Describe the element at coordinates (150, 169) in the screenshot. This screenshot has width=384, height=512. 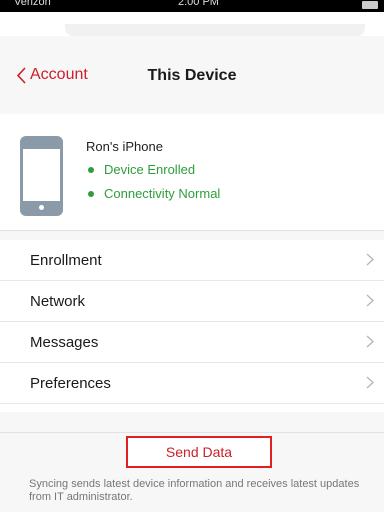
I see `status-text: Device Enrolled` at that location.